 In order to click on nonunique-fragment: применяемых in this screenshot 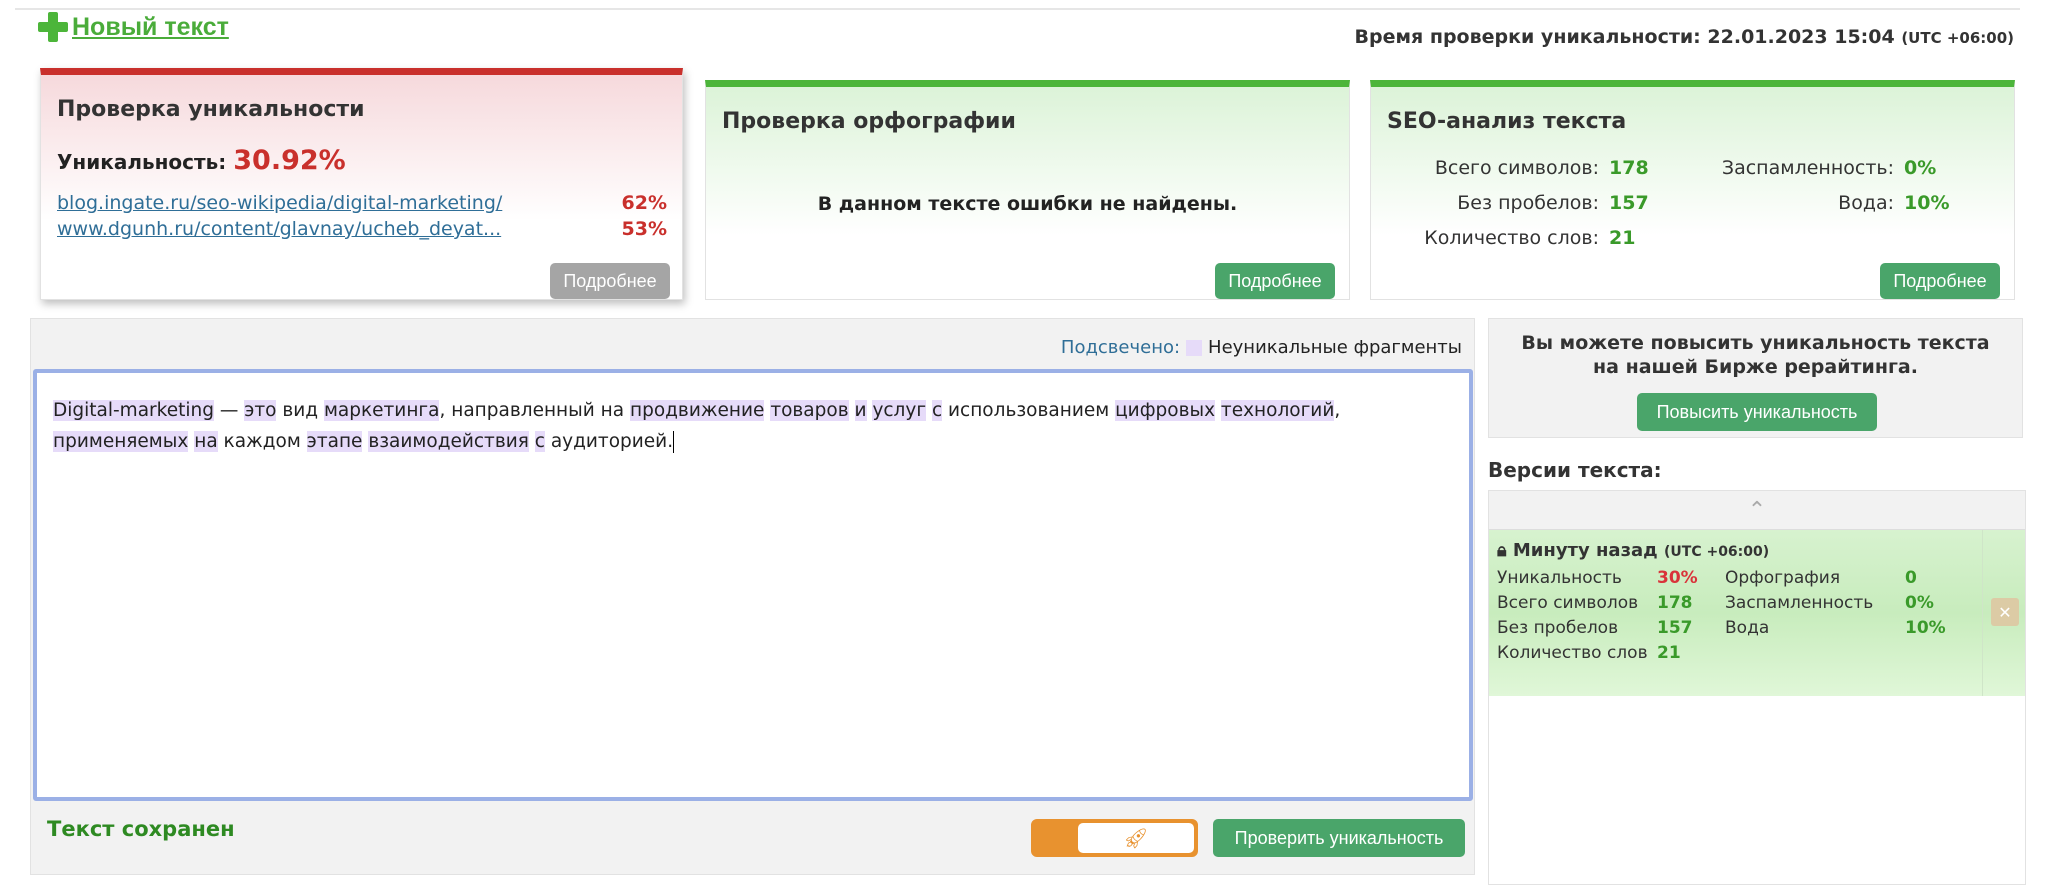, I will do `click(121, 441)`.